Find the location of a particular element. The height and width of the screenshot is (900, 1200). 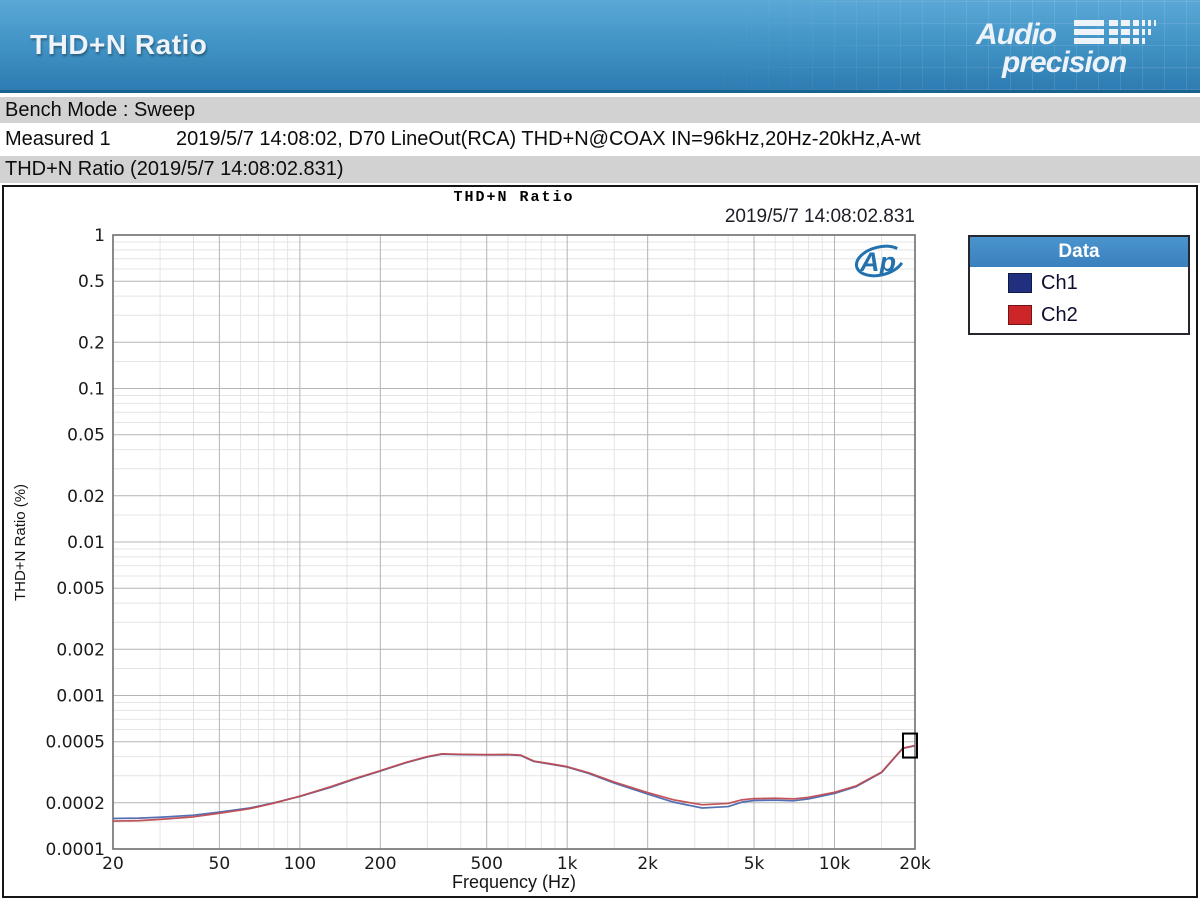

svg-text: 20 is located at coordinates (113, 864).